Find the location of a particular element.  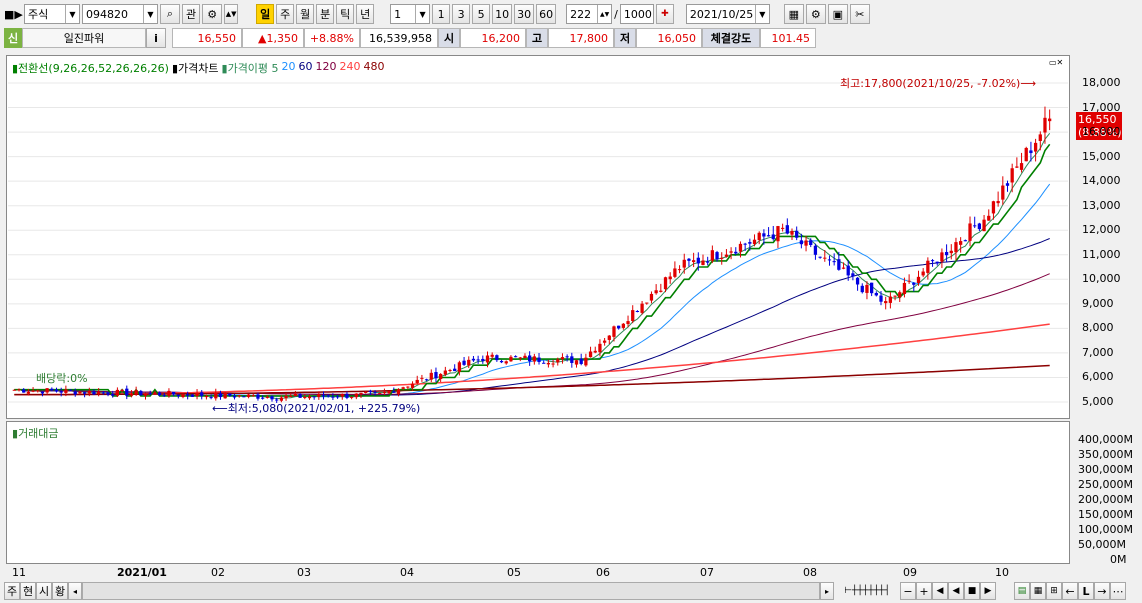

toggle-panel-icon: ■▶ is located at coordinates (13, 14).